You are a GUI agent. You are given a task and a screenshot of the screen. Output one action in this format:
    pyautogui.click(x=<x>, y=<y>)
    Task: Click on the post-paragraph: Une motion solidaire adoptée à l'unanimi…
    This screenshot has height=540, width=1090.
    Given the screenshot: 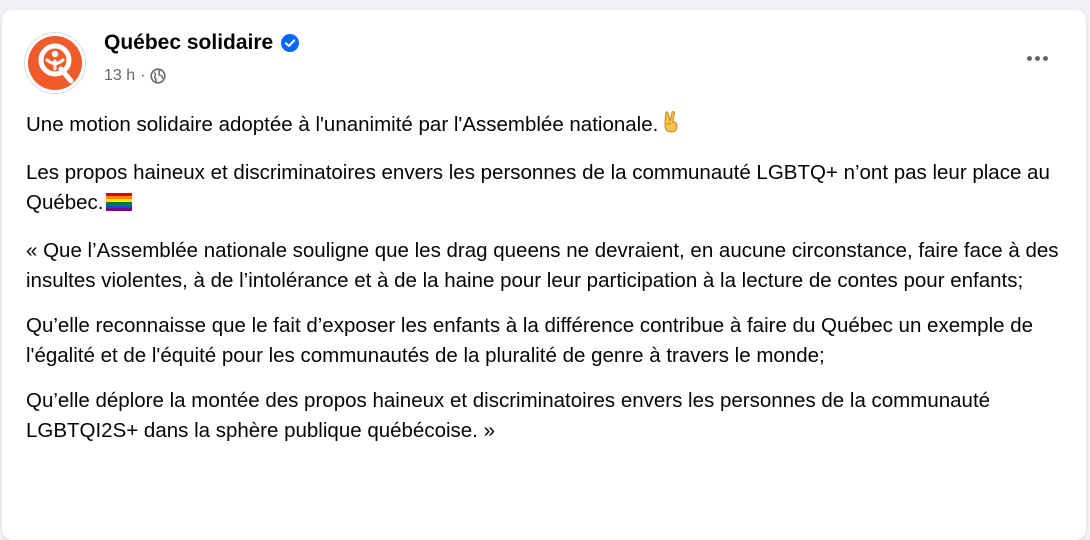 What is the action you would take?
    pyautogui.click(x=546, y=126)
    